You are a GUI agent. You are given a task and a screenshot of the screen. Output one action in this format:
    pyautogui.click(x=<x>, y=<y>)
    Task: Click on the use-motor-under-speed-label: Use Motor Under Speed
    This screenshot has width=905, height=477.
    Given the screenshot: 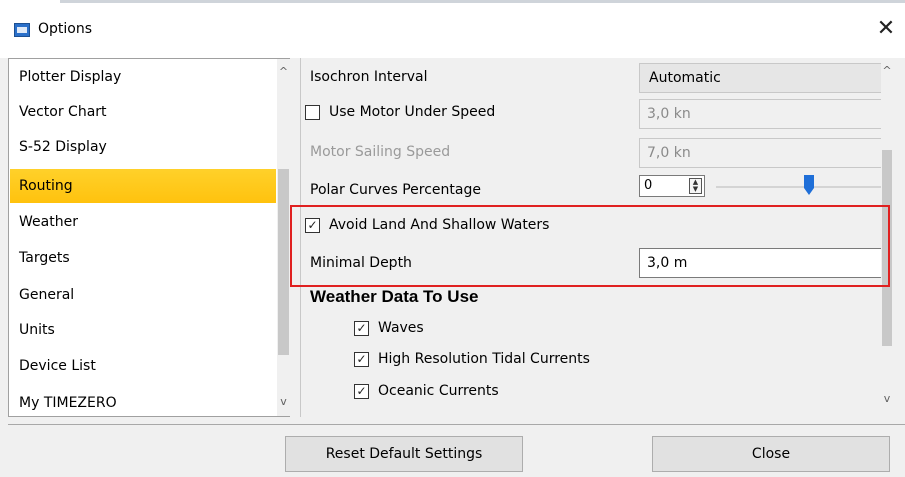 What is the action you would take?
    pyautogui.click(x=412, y=112)
    